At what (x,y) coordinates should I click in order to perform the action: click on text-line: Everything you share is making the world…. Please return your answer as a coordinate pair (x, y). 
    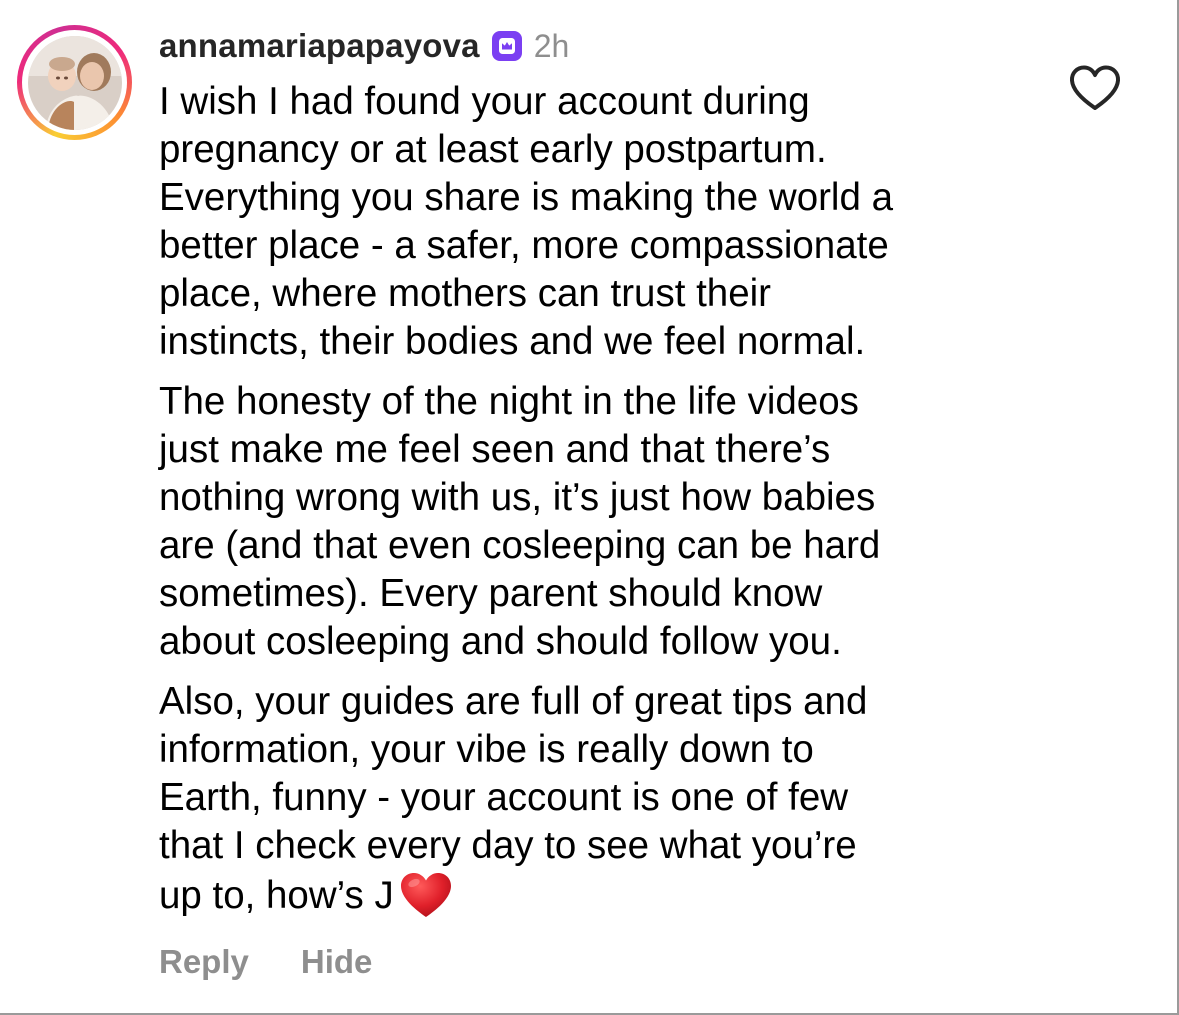
    Looking at the image, I should click on (526, 197).